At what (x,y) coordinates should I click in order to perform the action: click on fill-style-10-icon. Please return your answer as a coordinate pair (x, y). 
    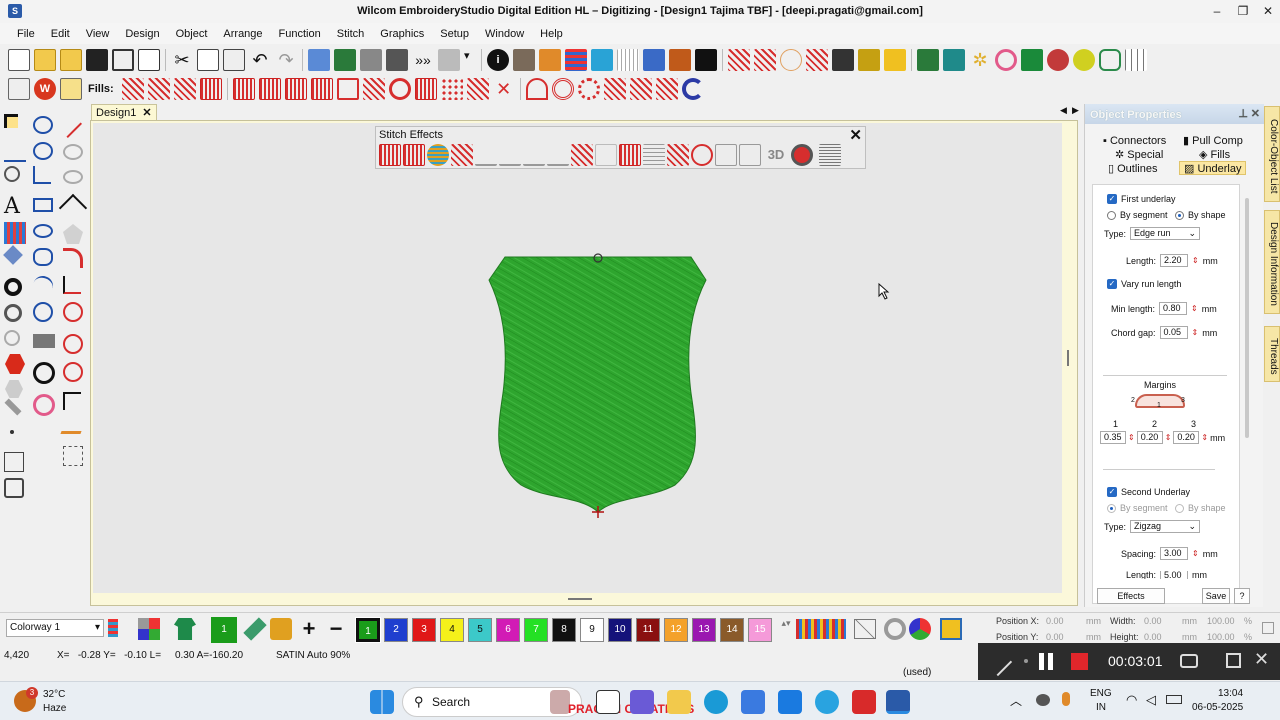
    Looking at the image, I should click on (477, 89).